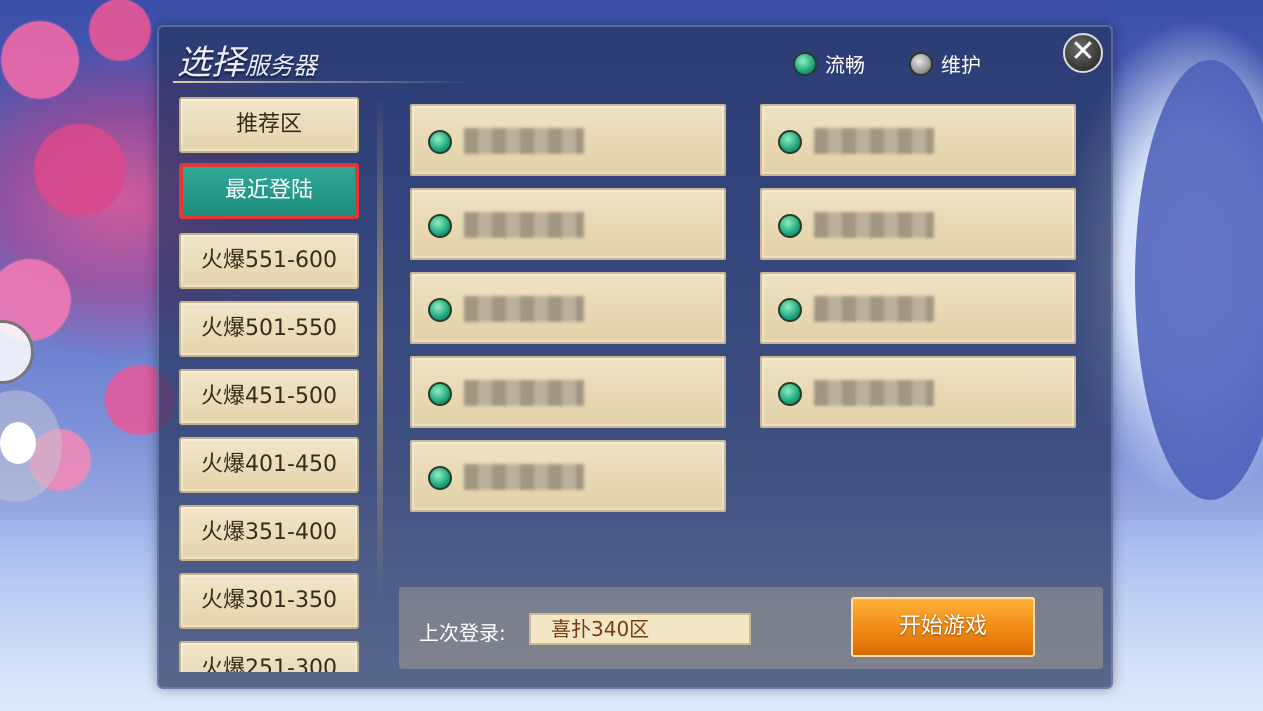 Image resolution: width=1263 pixels, height=711 pixels. Describe the element at coordinates (269, 329) in the screenshot. I see `zone-item-501-550: 火爆501-550` at that location.